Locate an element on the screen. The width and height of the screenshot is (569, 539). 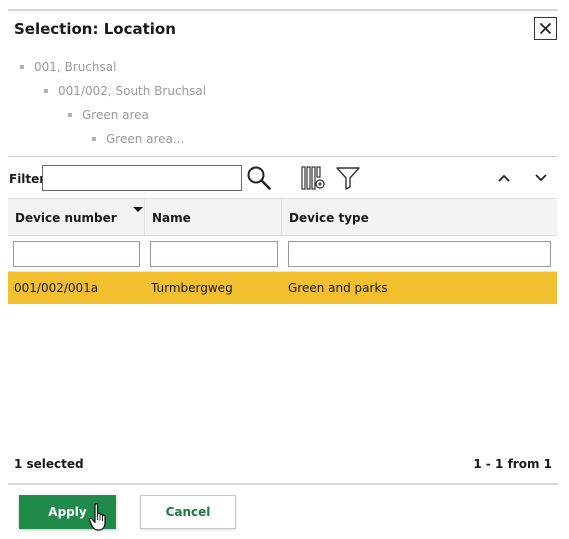
pagination-info: 1 - 1 from 1 is located at coordinates (512, 464).